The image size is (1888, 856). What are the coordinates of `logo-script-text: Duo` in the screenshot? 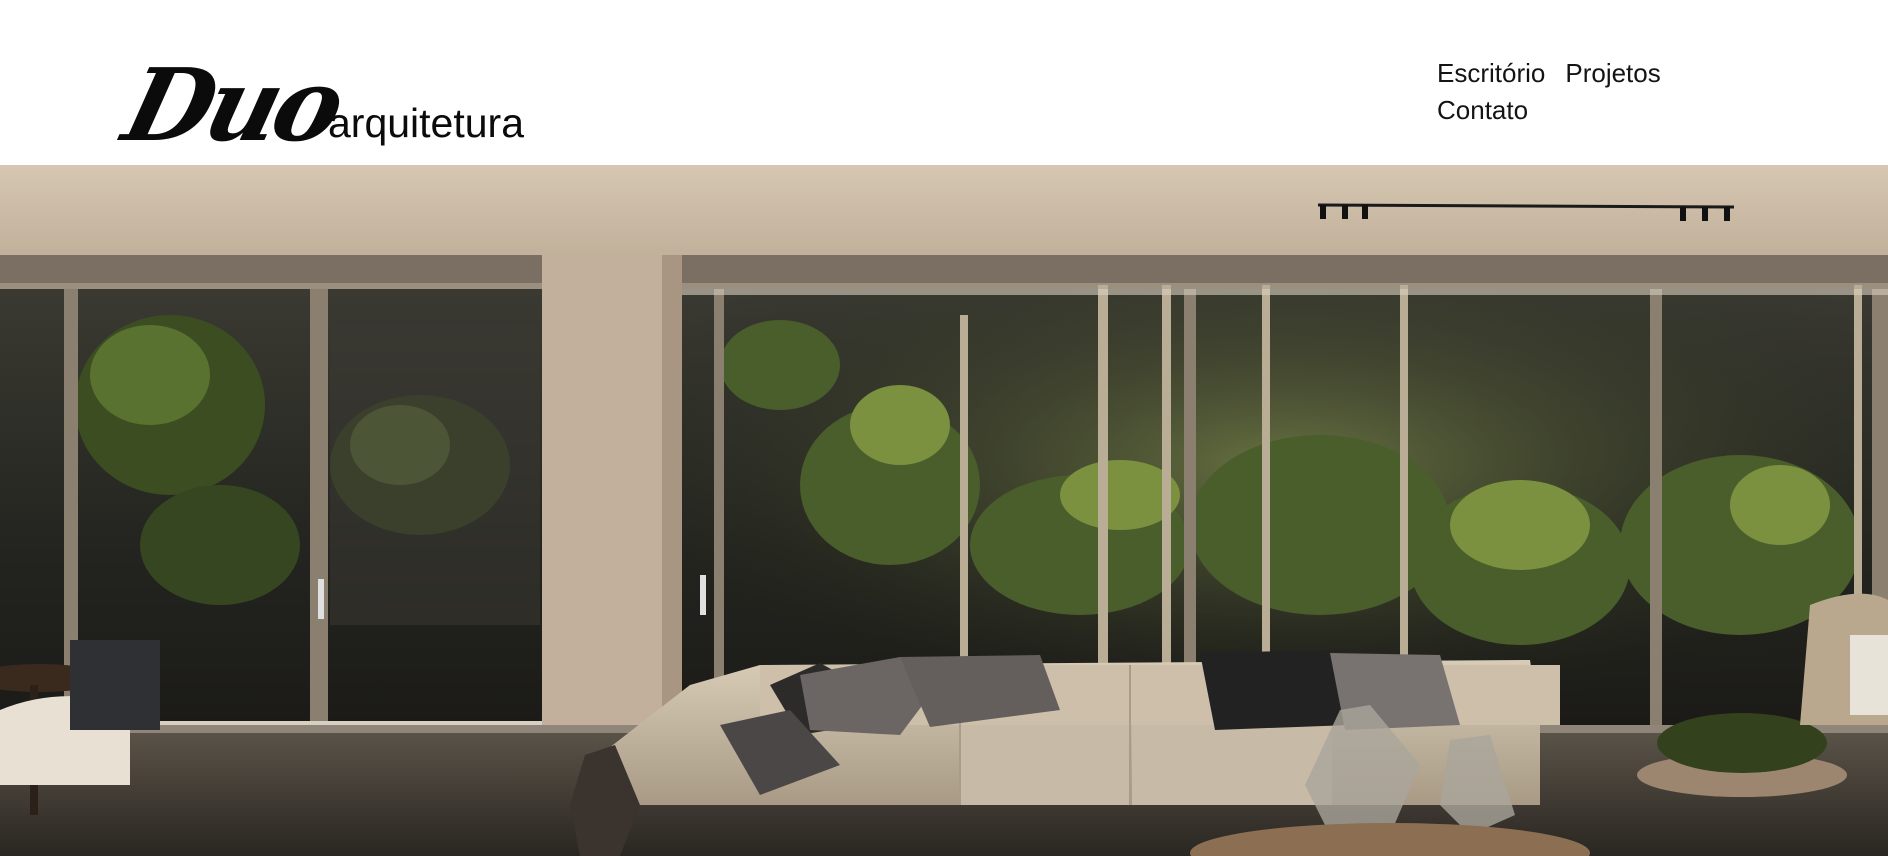 It's located at (232, 105).